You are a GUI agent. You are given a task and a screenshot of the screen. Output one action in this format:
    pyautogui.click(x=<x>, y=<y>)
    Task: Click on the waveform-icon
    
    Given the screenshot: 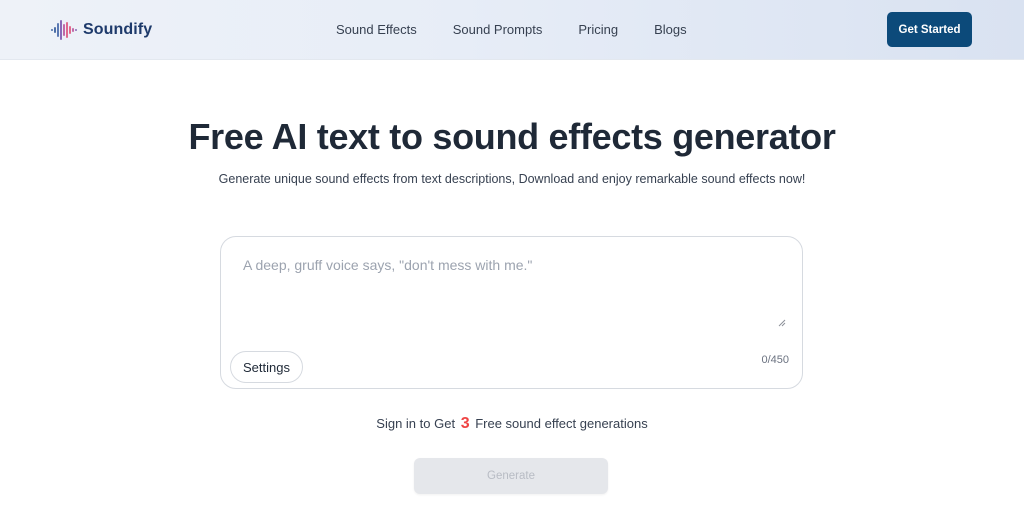 What is the action you would take?
    pyautogui.click(x=64, y=30)
    